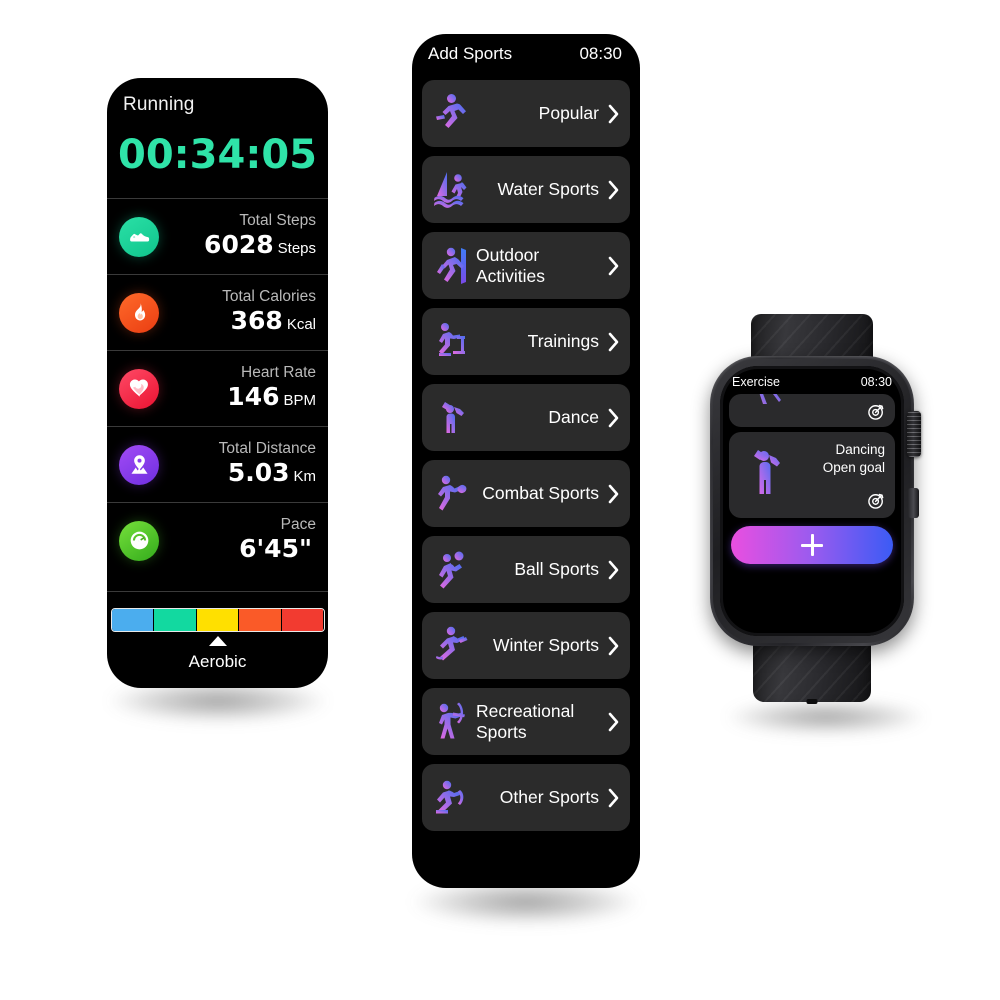  Describe the element at coordinates (526, 54) in the screenshot. I see `status-bar: Add Sports 08:30` at that location.